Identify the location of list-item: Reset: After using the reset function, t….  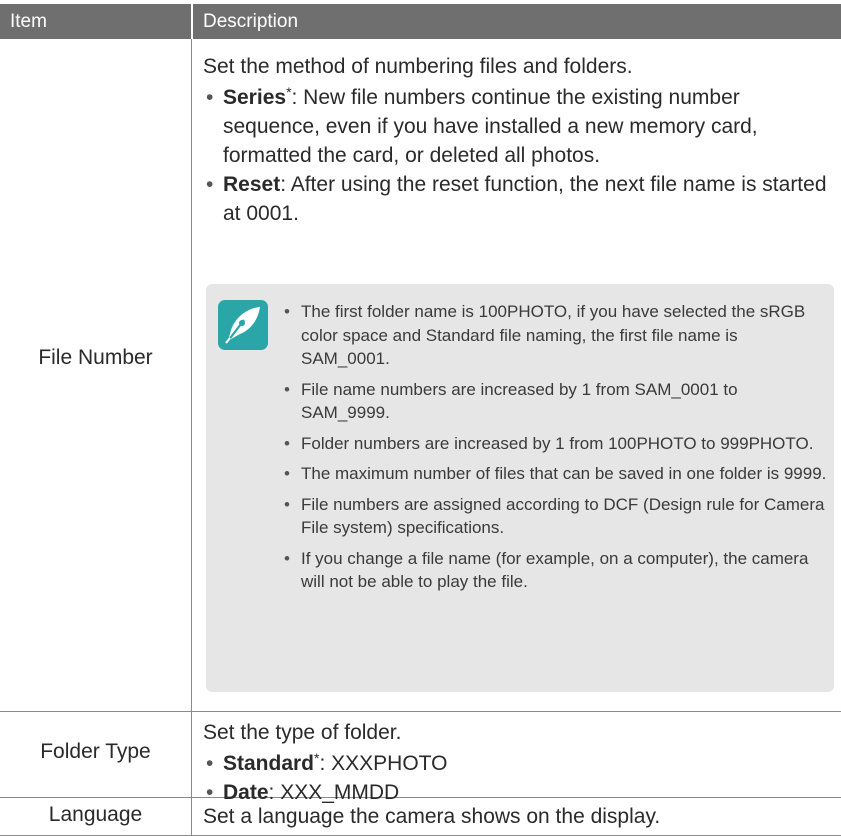
(518, 199).